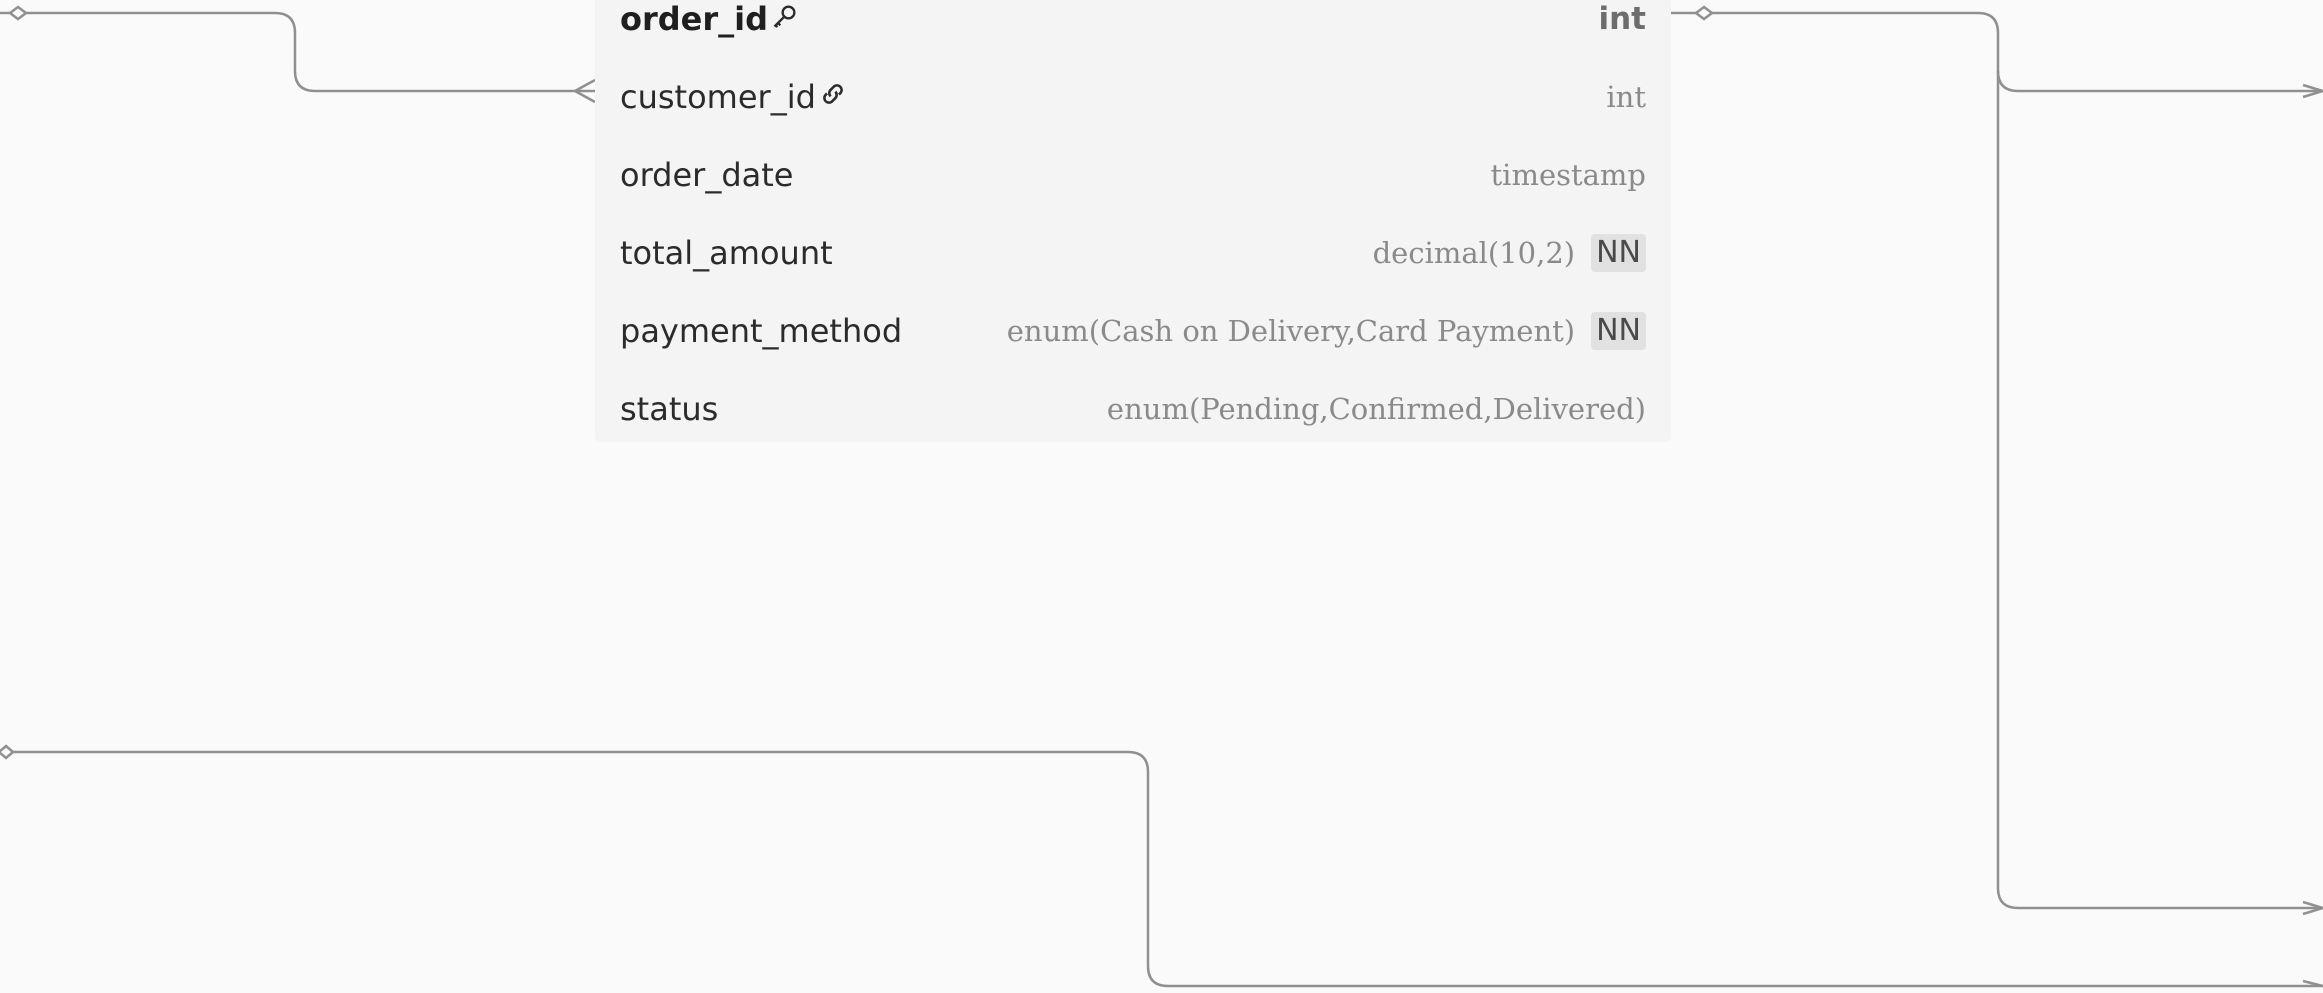 Image resolution: width=2323 pixels, height=993 pixels. I want to click on table-row: order_id int, so click(1133, 29).